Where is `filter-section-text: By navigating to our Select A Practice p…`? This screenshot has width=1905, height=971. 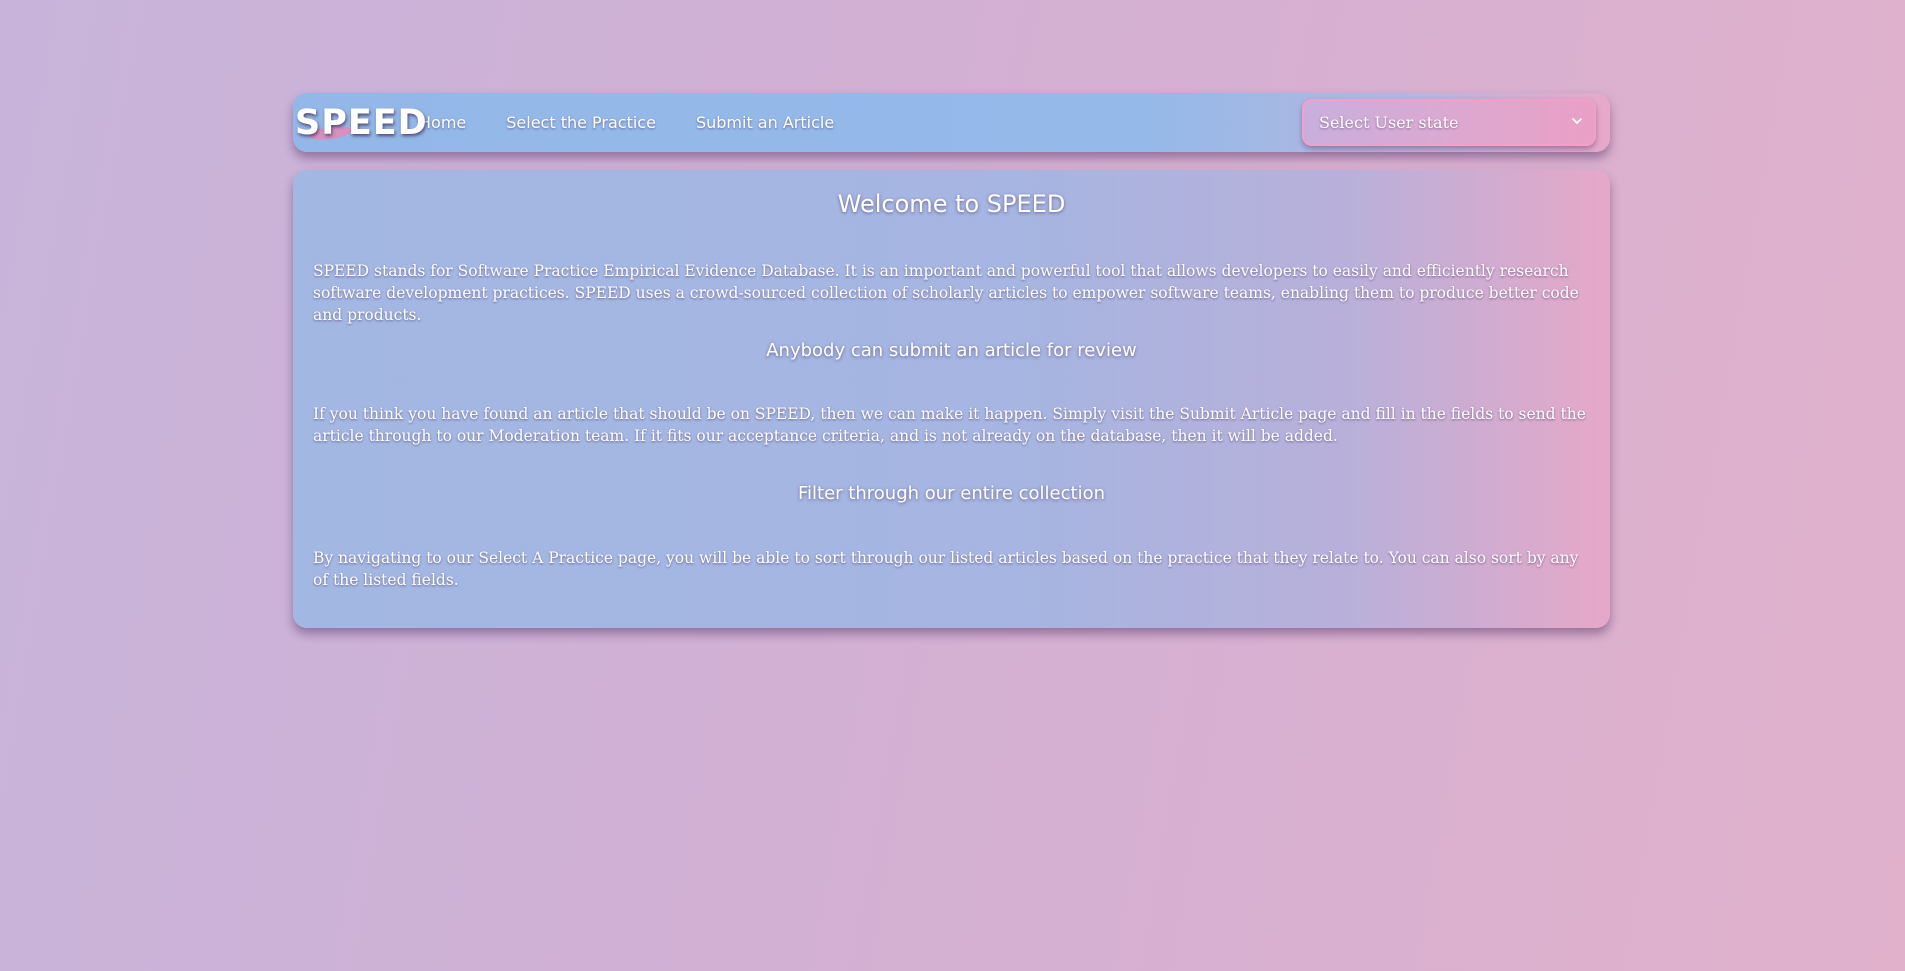
filter-section-text: By navigating to our Select A Practice p… is located at coordinates (946, 569).